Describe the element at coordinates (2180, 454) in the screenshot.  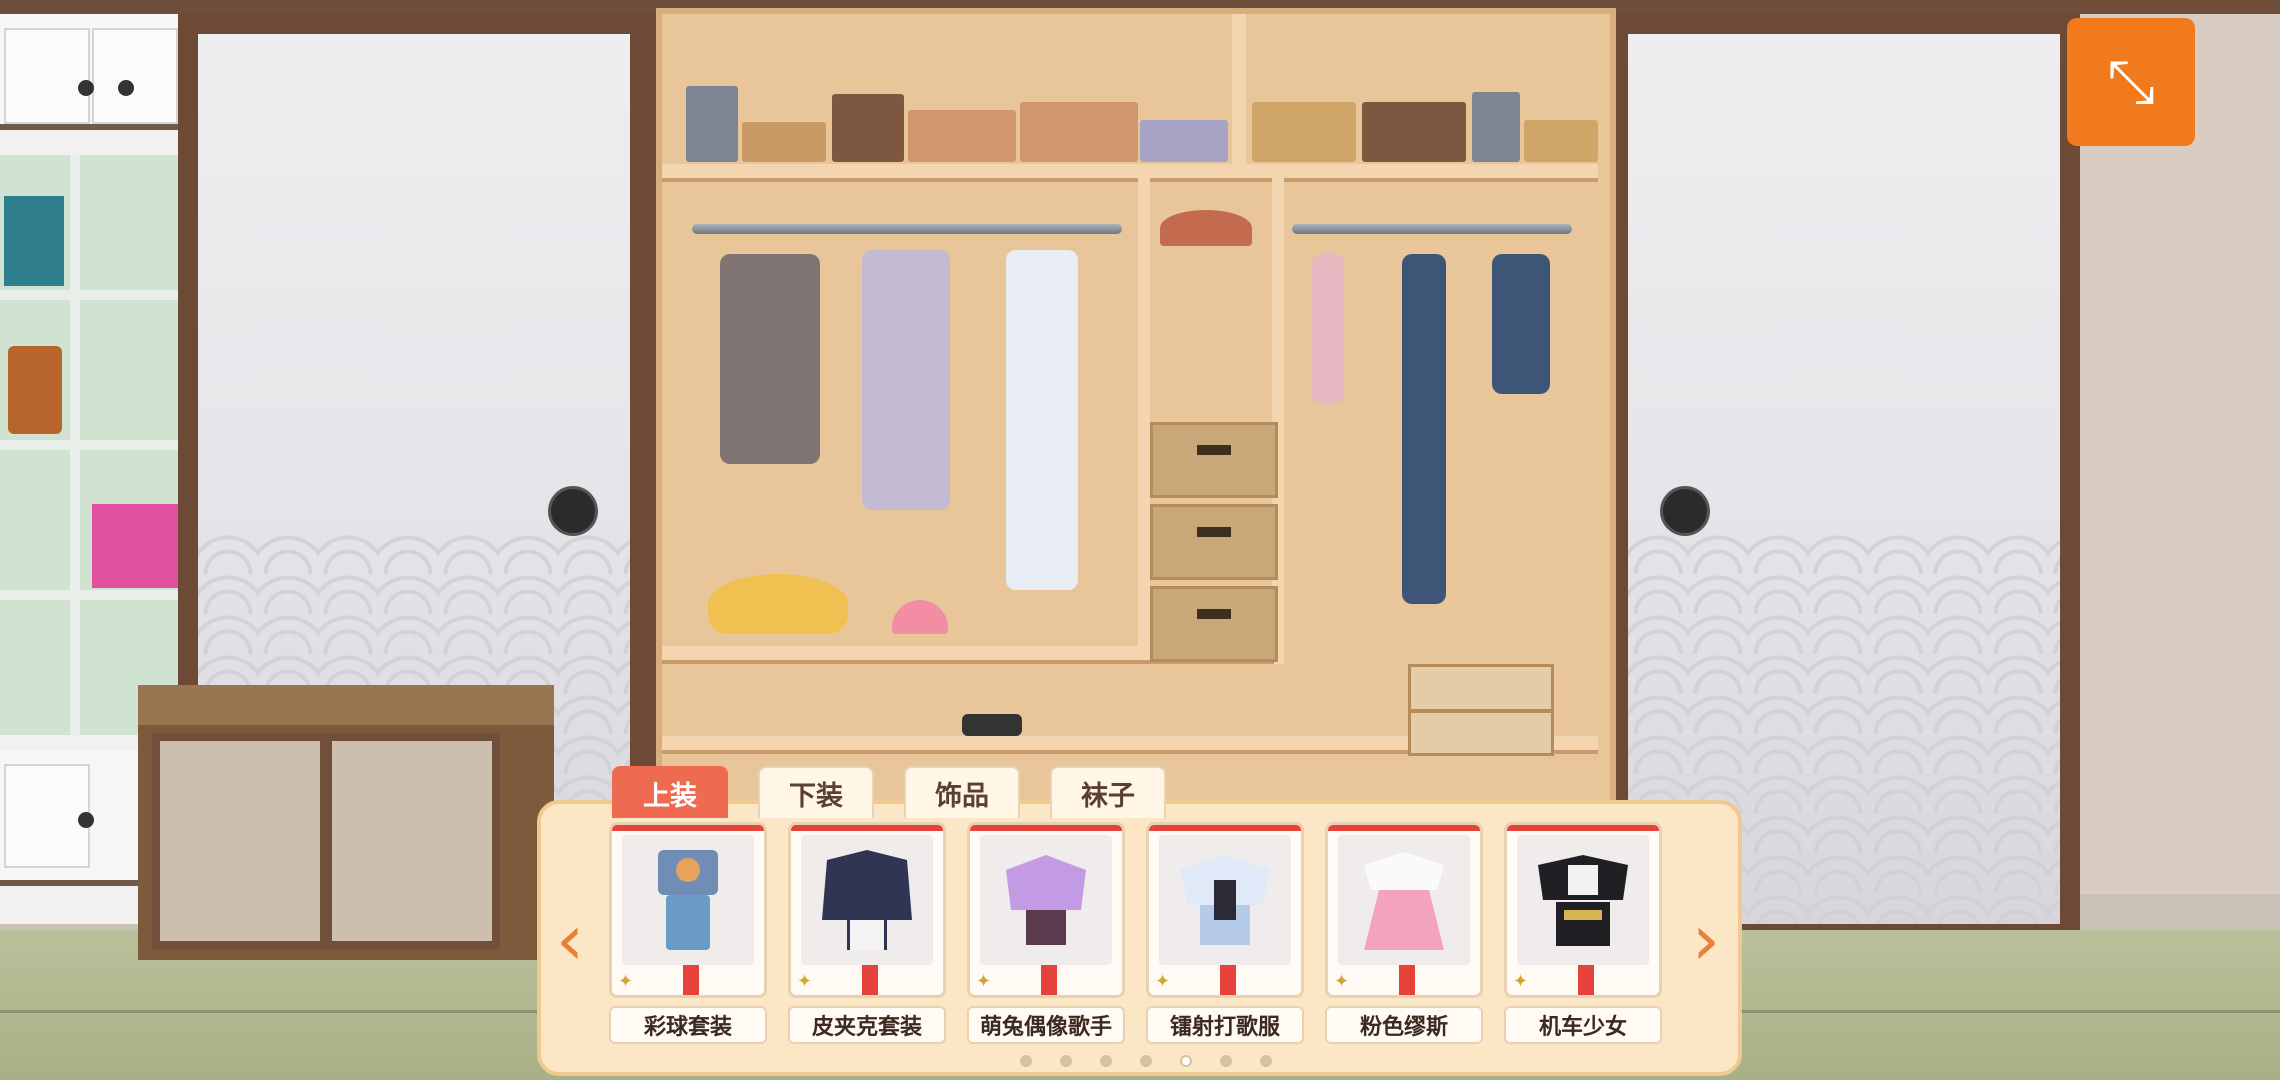
I see `back-wall` at that location.